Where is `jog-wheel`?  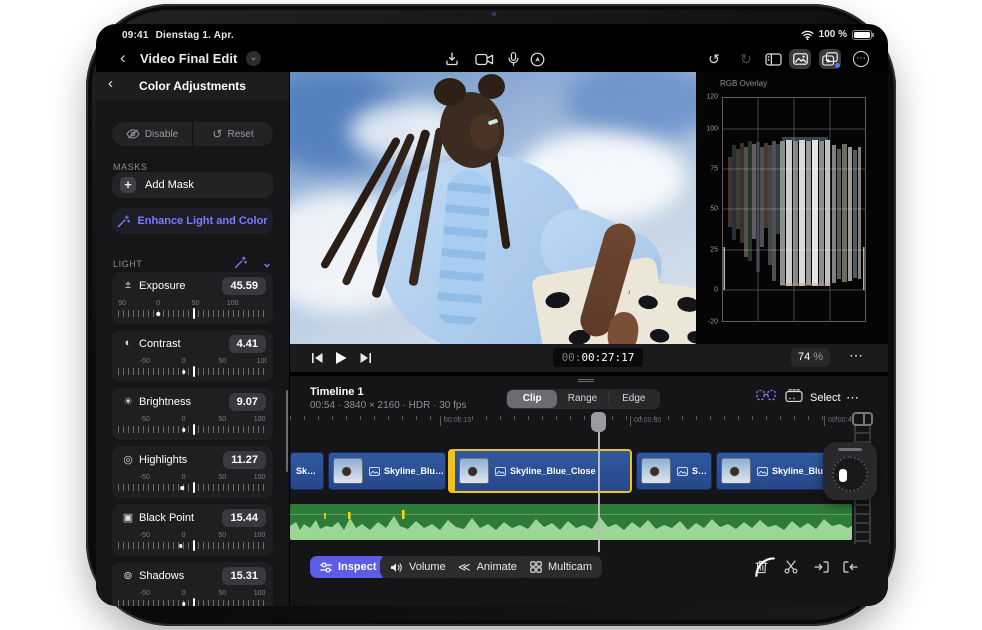
jog-wheel is located at coordinates (850, 471).